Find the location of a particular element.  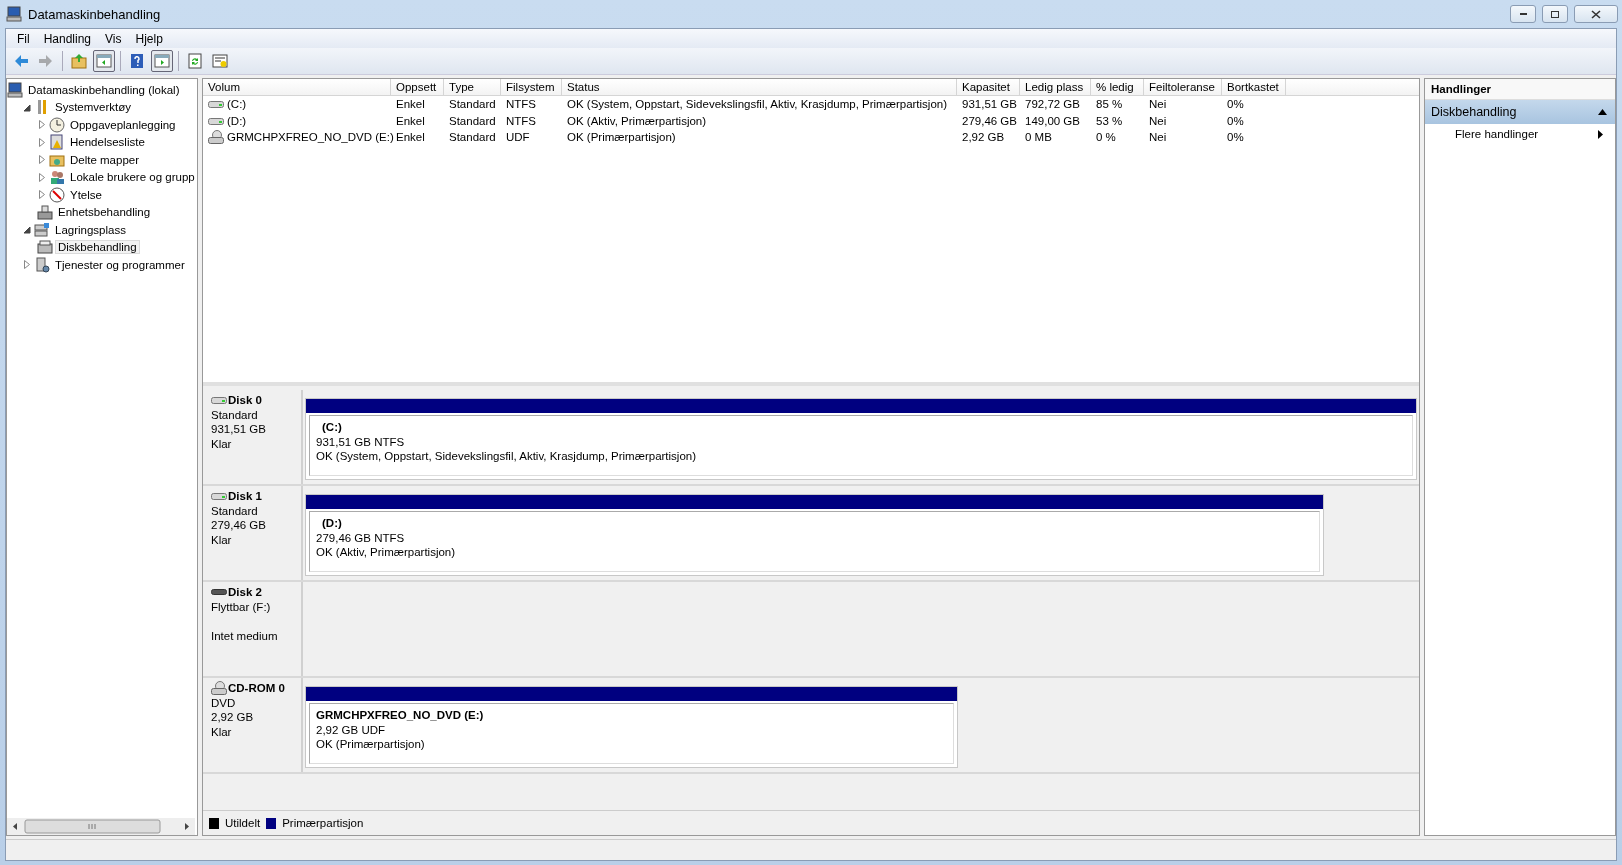

column-header: Ledig plass is located at coordinates (1055, 87).